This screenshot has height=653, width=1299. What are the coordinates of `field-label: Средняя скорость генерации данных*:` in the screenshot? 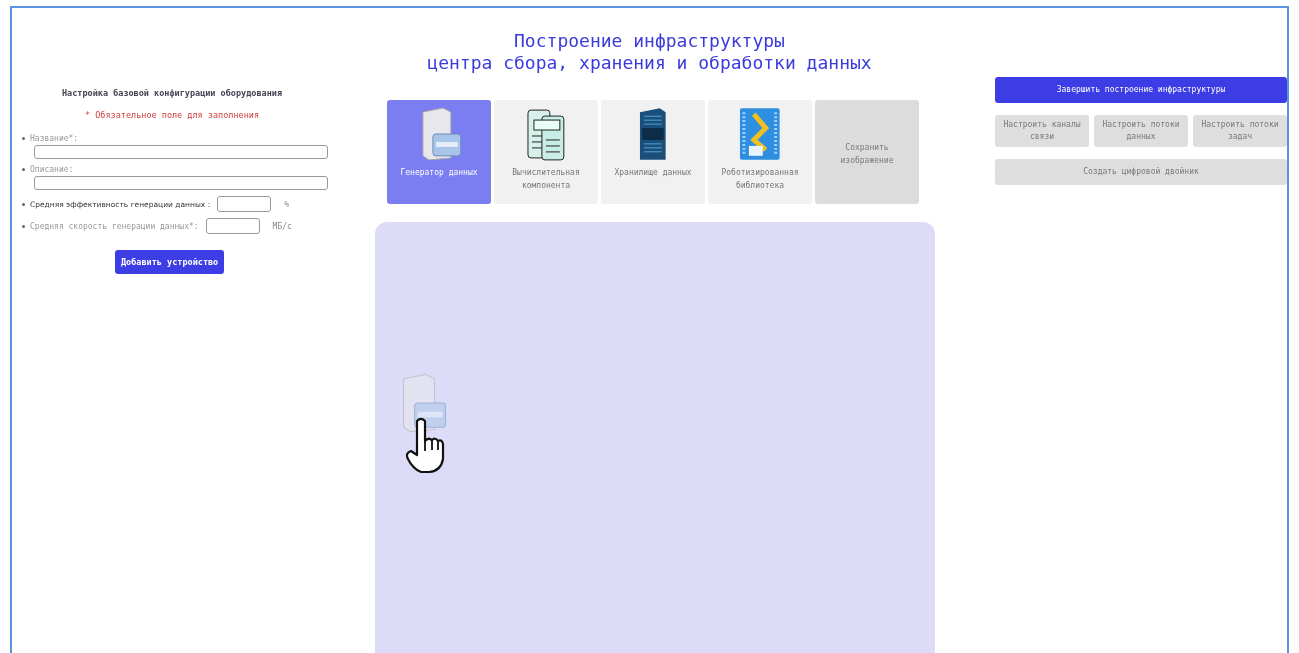 It's located at (114, 226).